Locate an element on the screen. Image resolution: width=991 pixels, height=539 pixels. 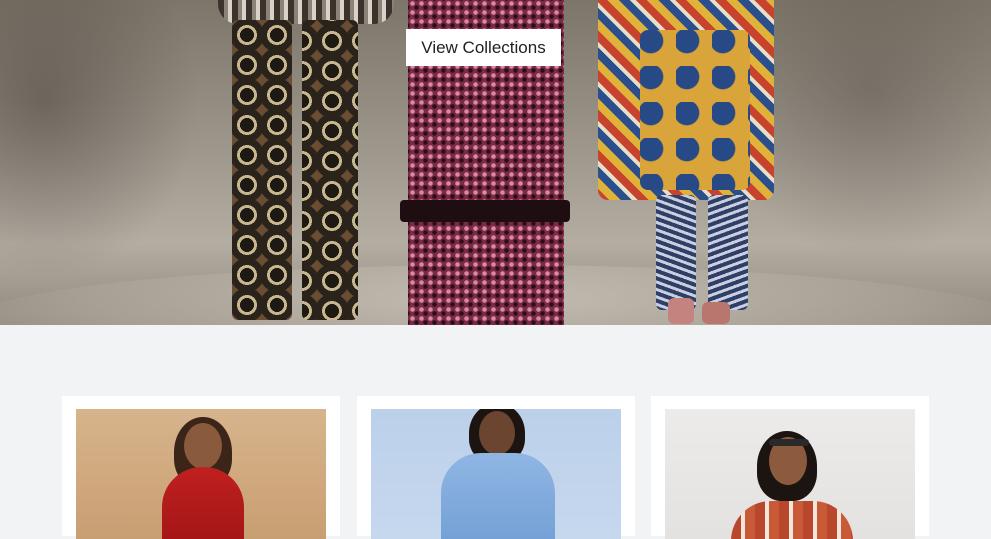
model-blue-dress is located at coordinates (498, 496).